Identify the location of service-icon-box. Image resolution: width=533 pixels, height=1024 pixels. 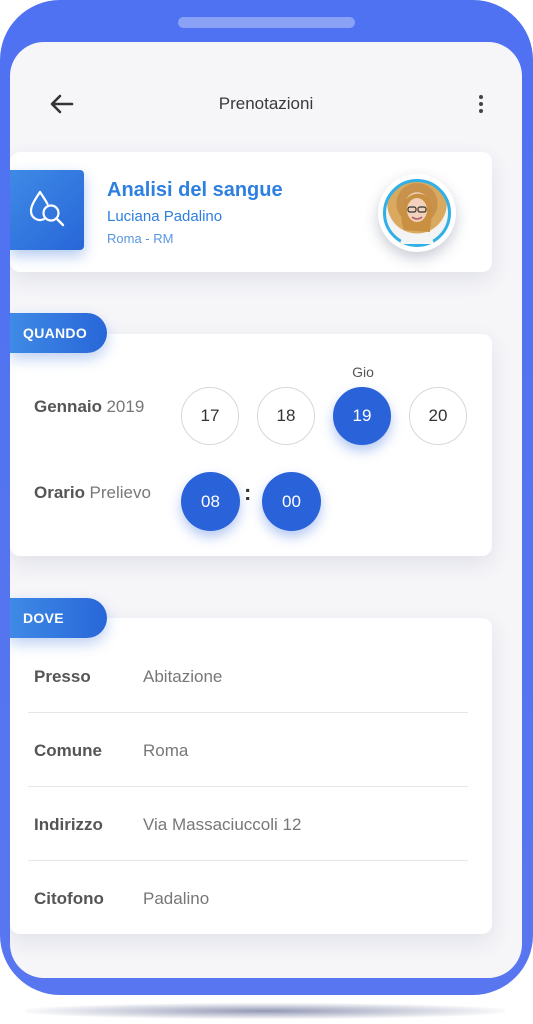
(47, 210).